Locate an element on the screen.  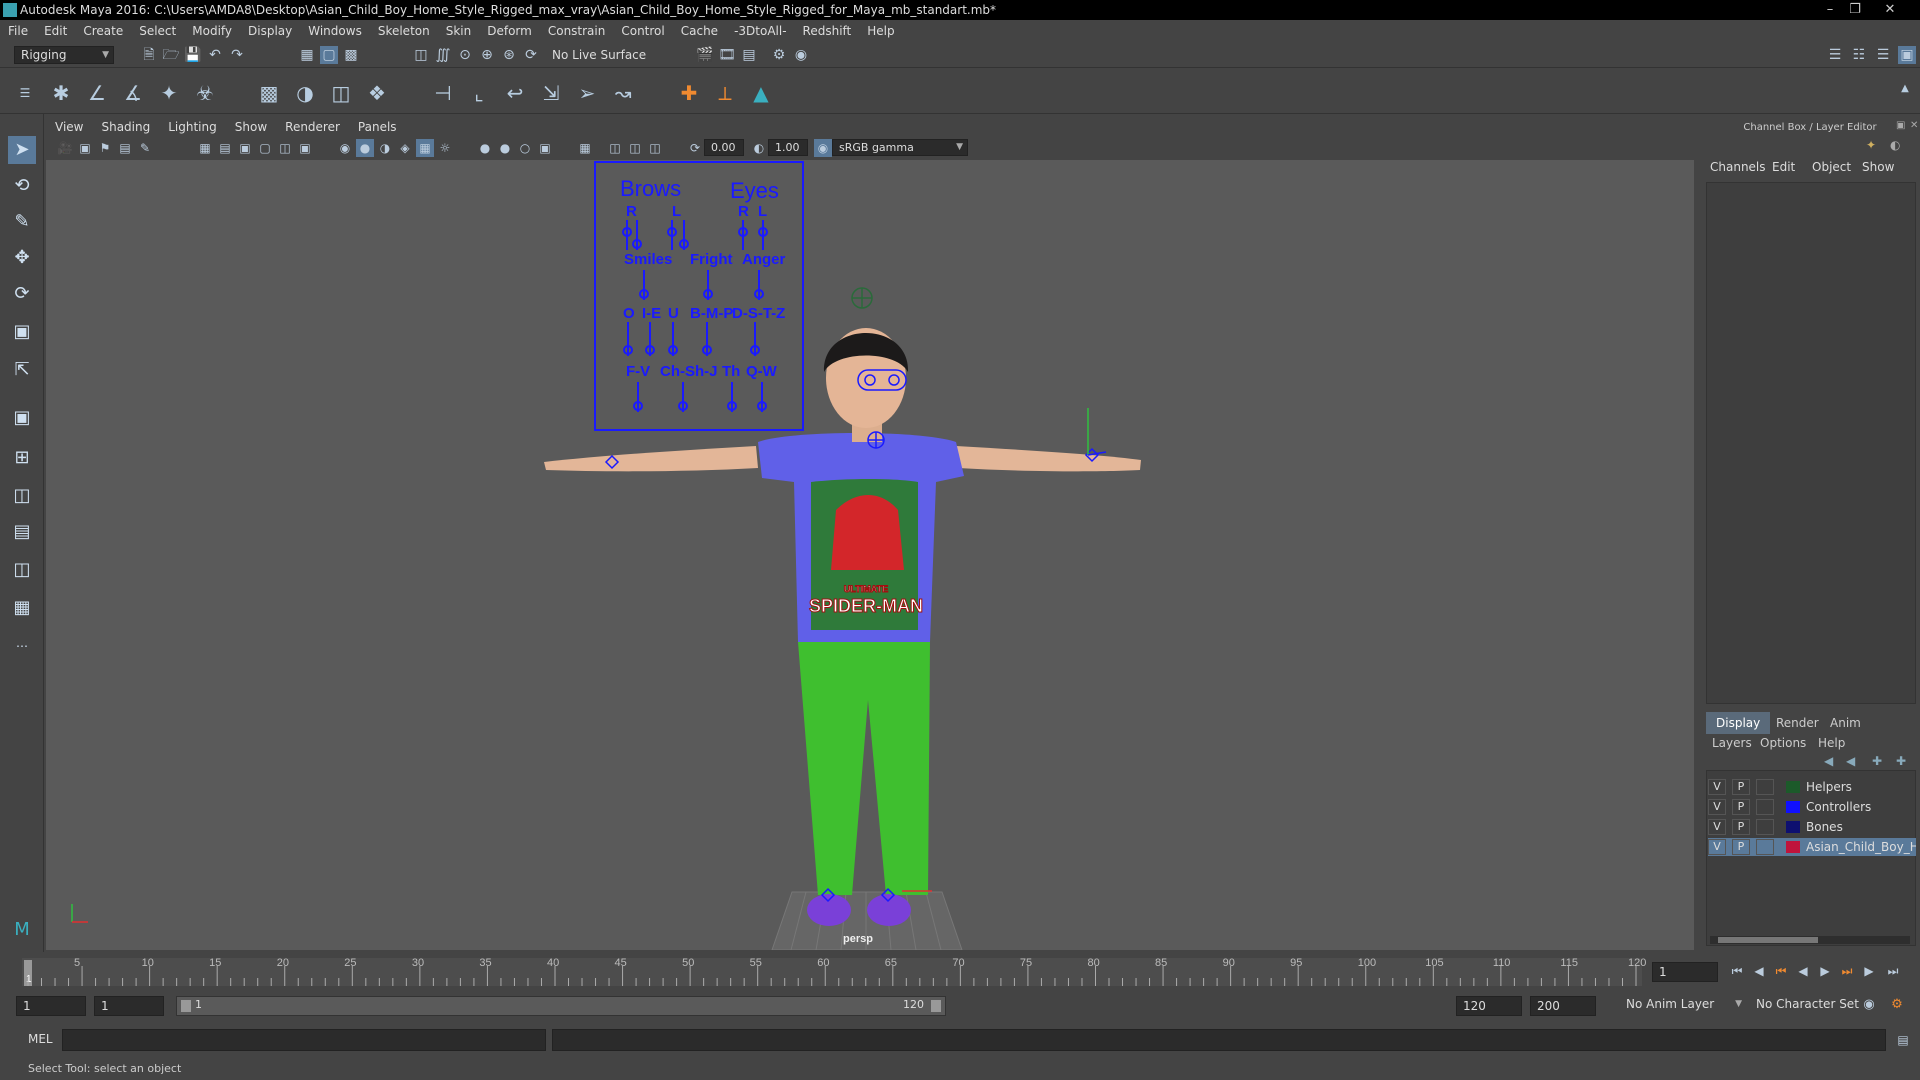
select-hierarchy-icon: ▦ is located at coordinates (307, 55).